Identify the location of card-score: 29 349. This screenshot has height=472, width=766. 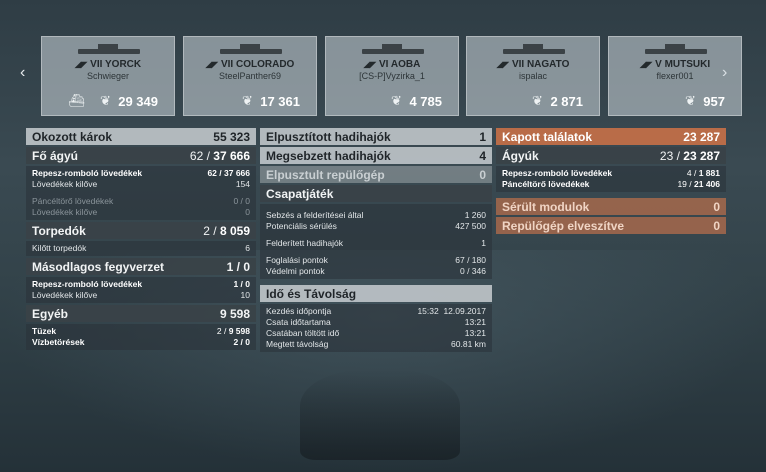
(138, 101).